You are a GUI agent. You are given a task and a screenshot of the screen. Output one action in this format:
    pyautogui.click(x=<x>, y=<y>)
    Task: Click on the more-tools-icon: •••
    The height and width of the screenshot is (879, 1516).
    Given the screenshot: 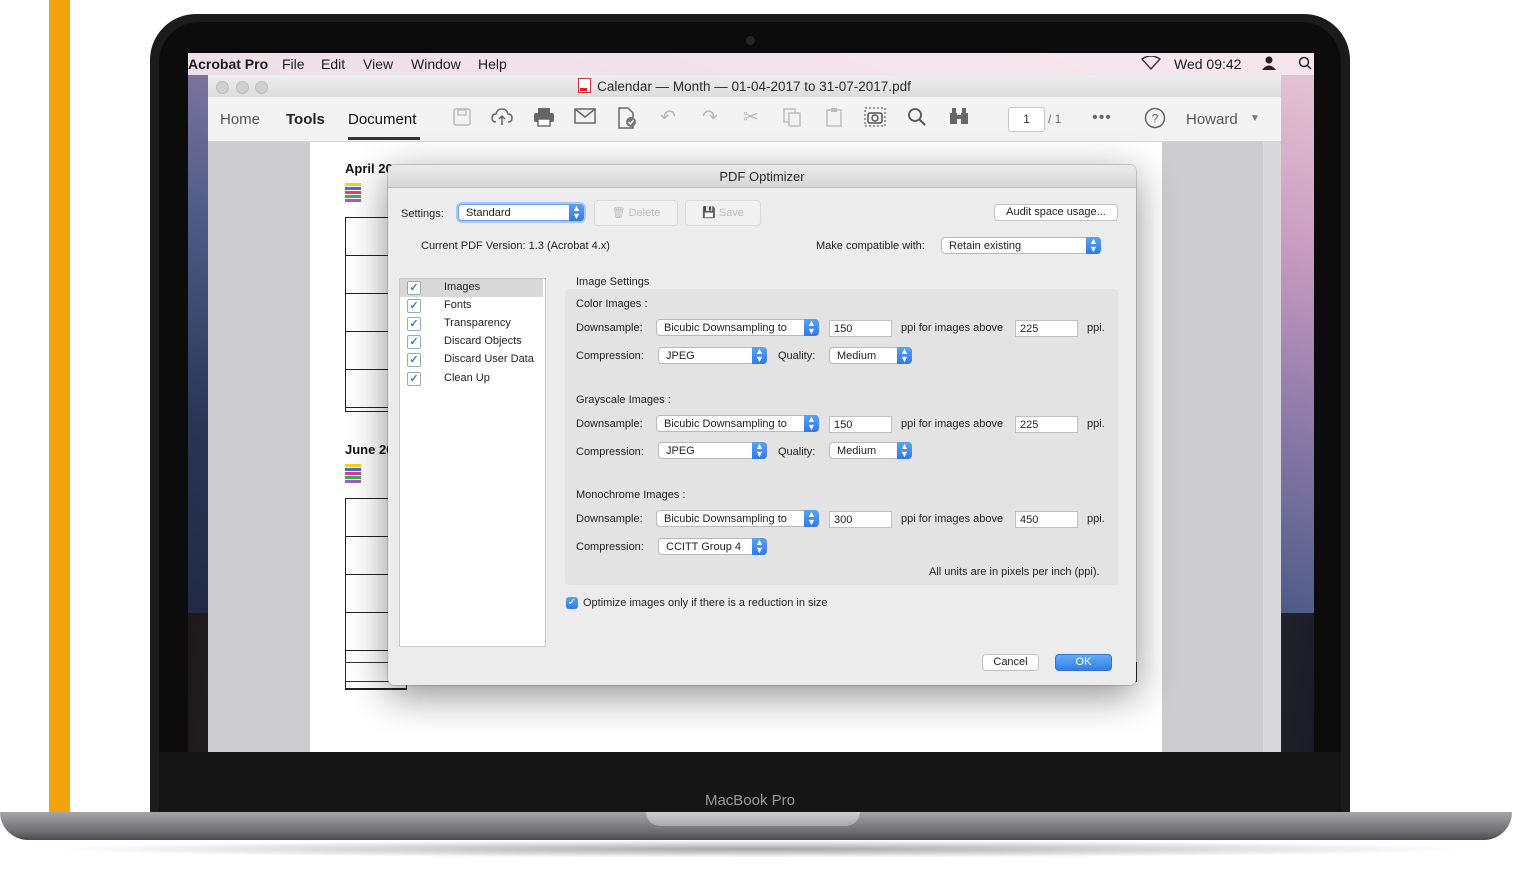 What is the action you would take?
    pyautogui.click(x=1102, y=118)
    